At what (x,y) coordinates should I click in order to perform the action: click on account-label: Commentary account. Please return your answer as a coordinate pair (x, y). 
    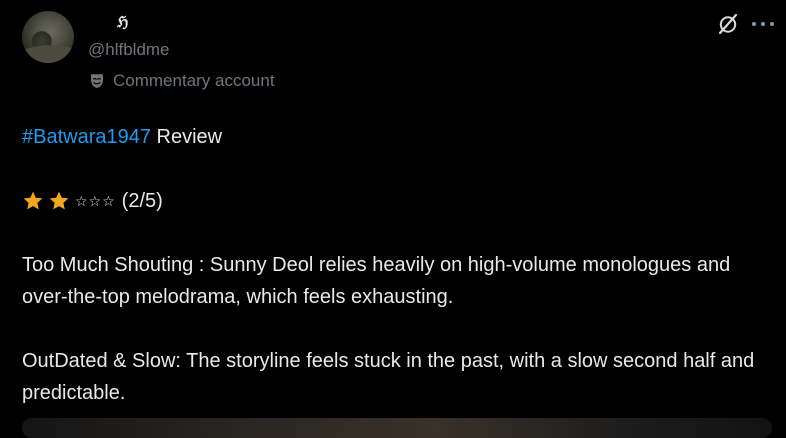
    Looking at the image, I should click on (181, 81).